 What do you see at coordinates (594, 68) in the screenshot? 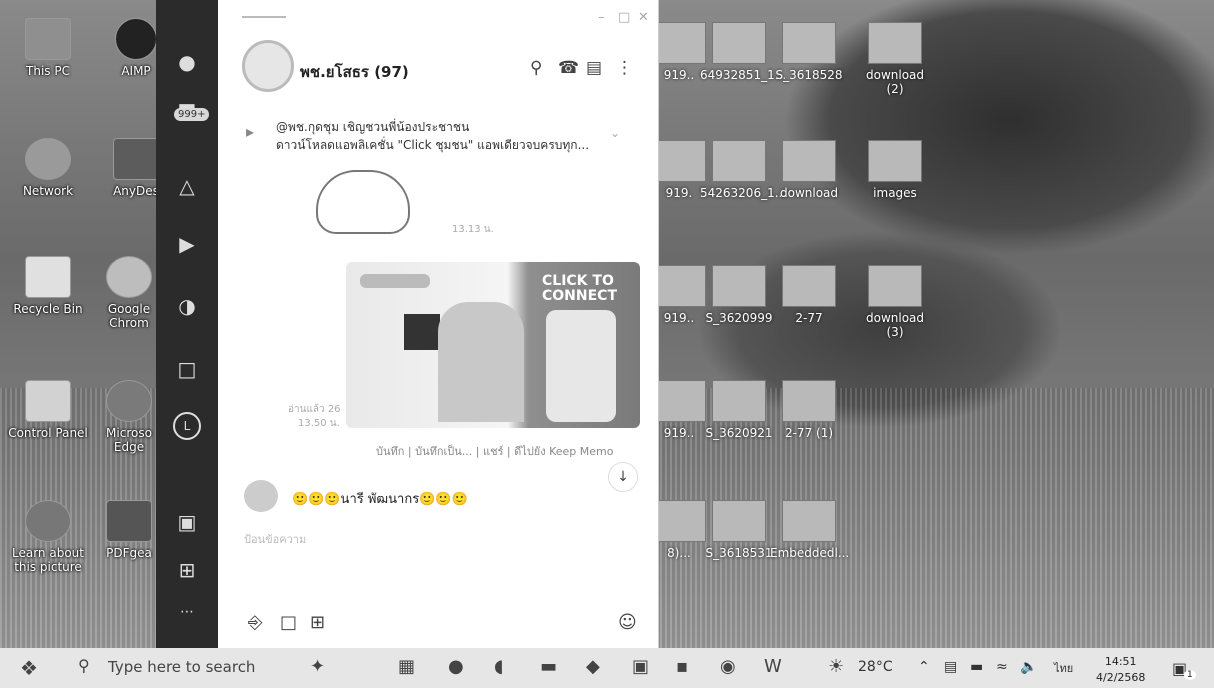
I see `notes-icon: ▤` at bounding box center [594, 68].